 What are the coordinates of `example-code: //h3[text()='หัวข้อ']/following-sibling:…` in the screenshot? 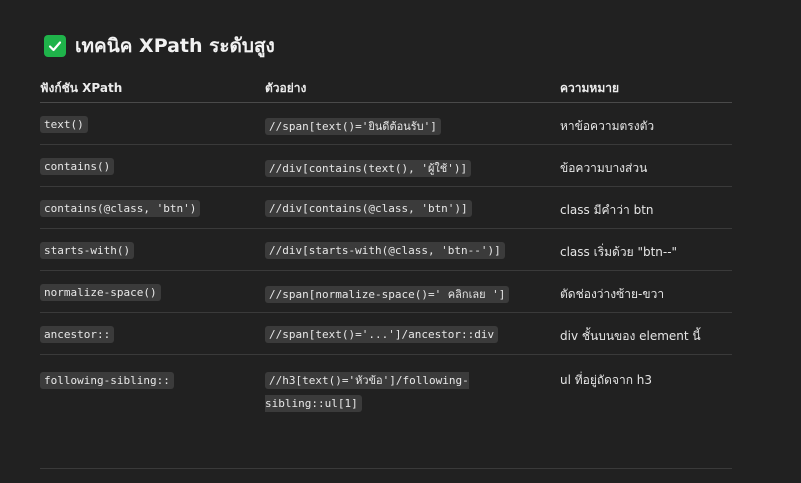 It's located at (367, 392).